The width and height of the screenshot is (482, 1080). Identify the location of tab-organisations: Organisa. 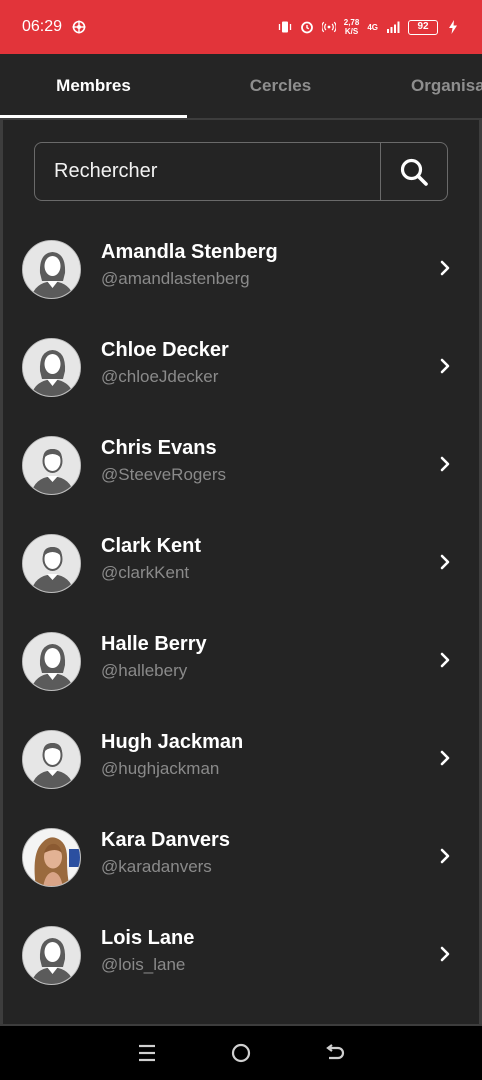
(428, 86).